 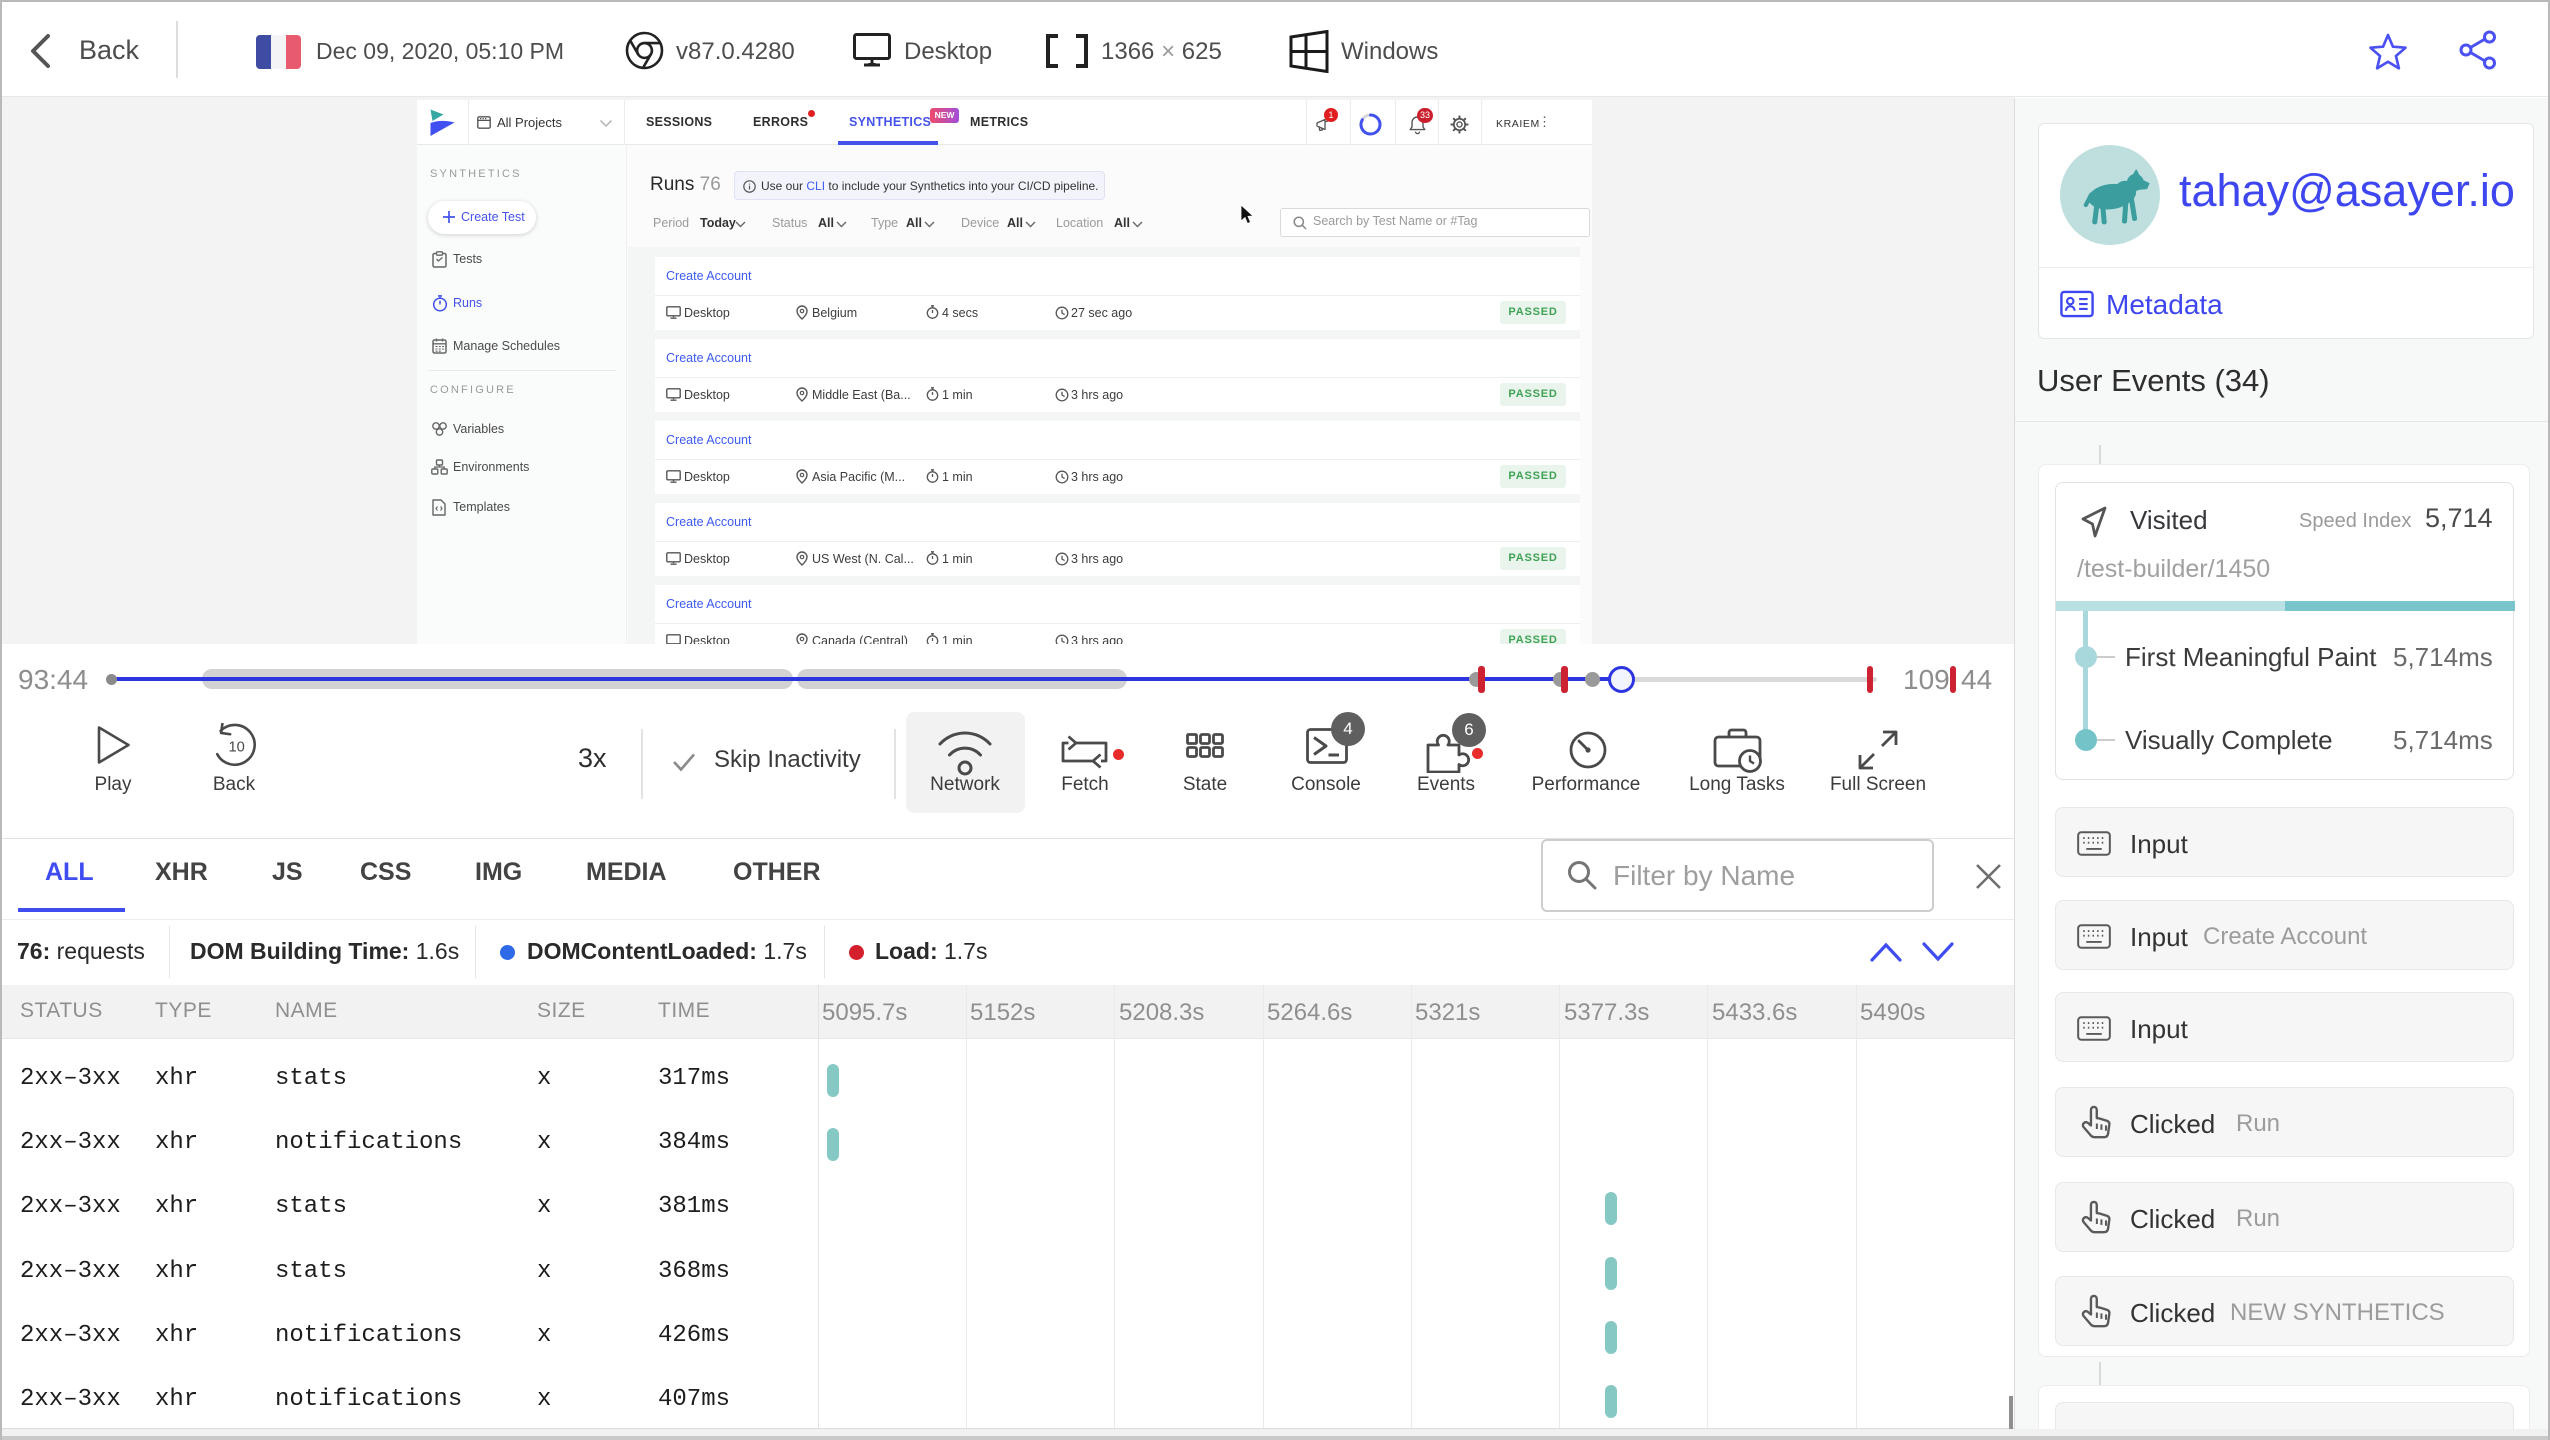 I want to click on svg-text: 10, so click(x=236, y=748).